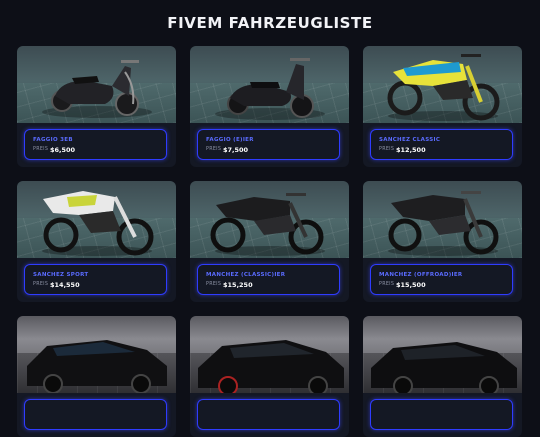 The width and height of the screenshot is (540, 437). I want to click on vehicle-name: SANCHEZ SPORT, so click(61, 275).